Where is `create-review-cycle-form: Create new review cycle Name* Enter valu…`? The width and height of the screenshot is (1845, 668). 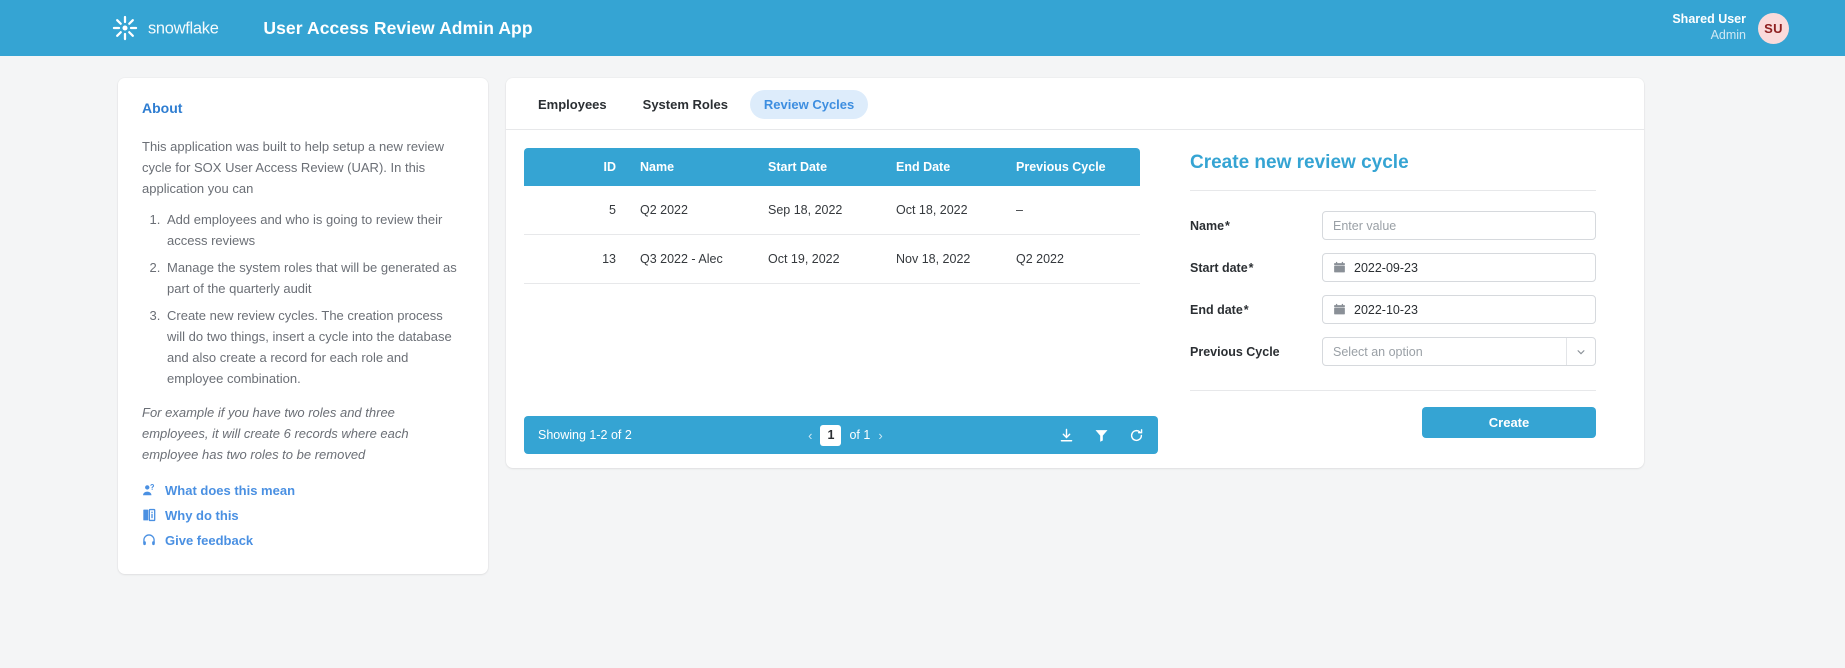 create-review-cycle-form: Create new review cycle Name* Enter valu… is located at coordinates (1401, 284).